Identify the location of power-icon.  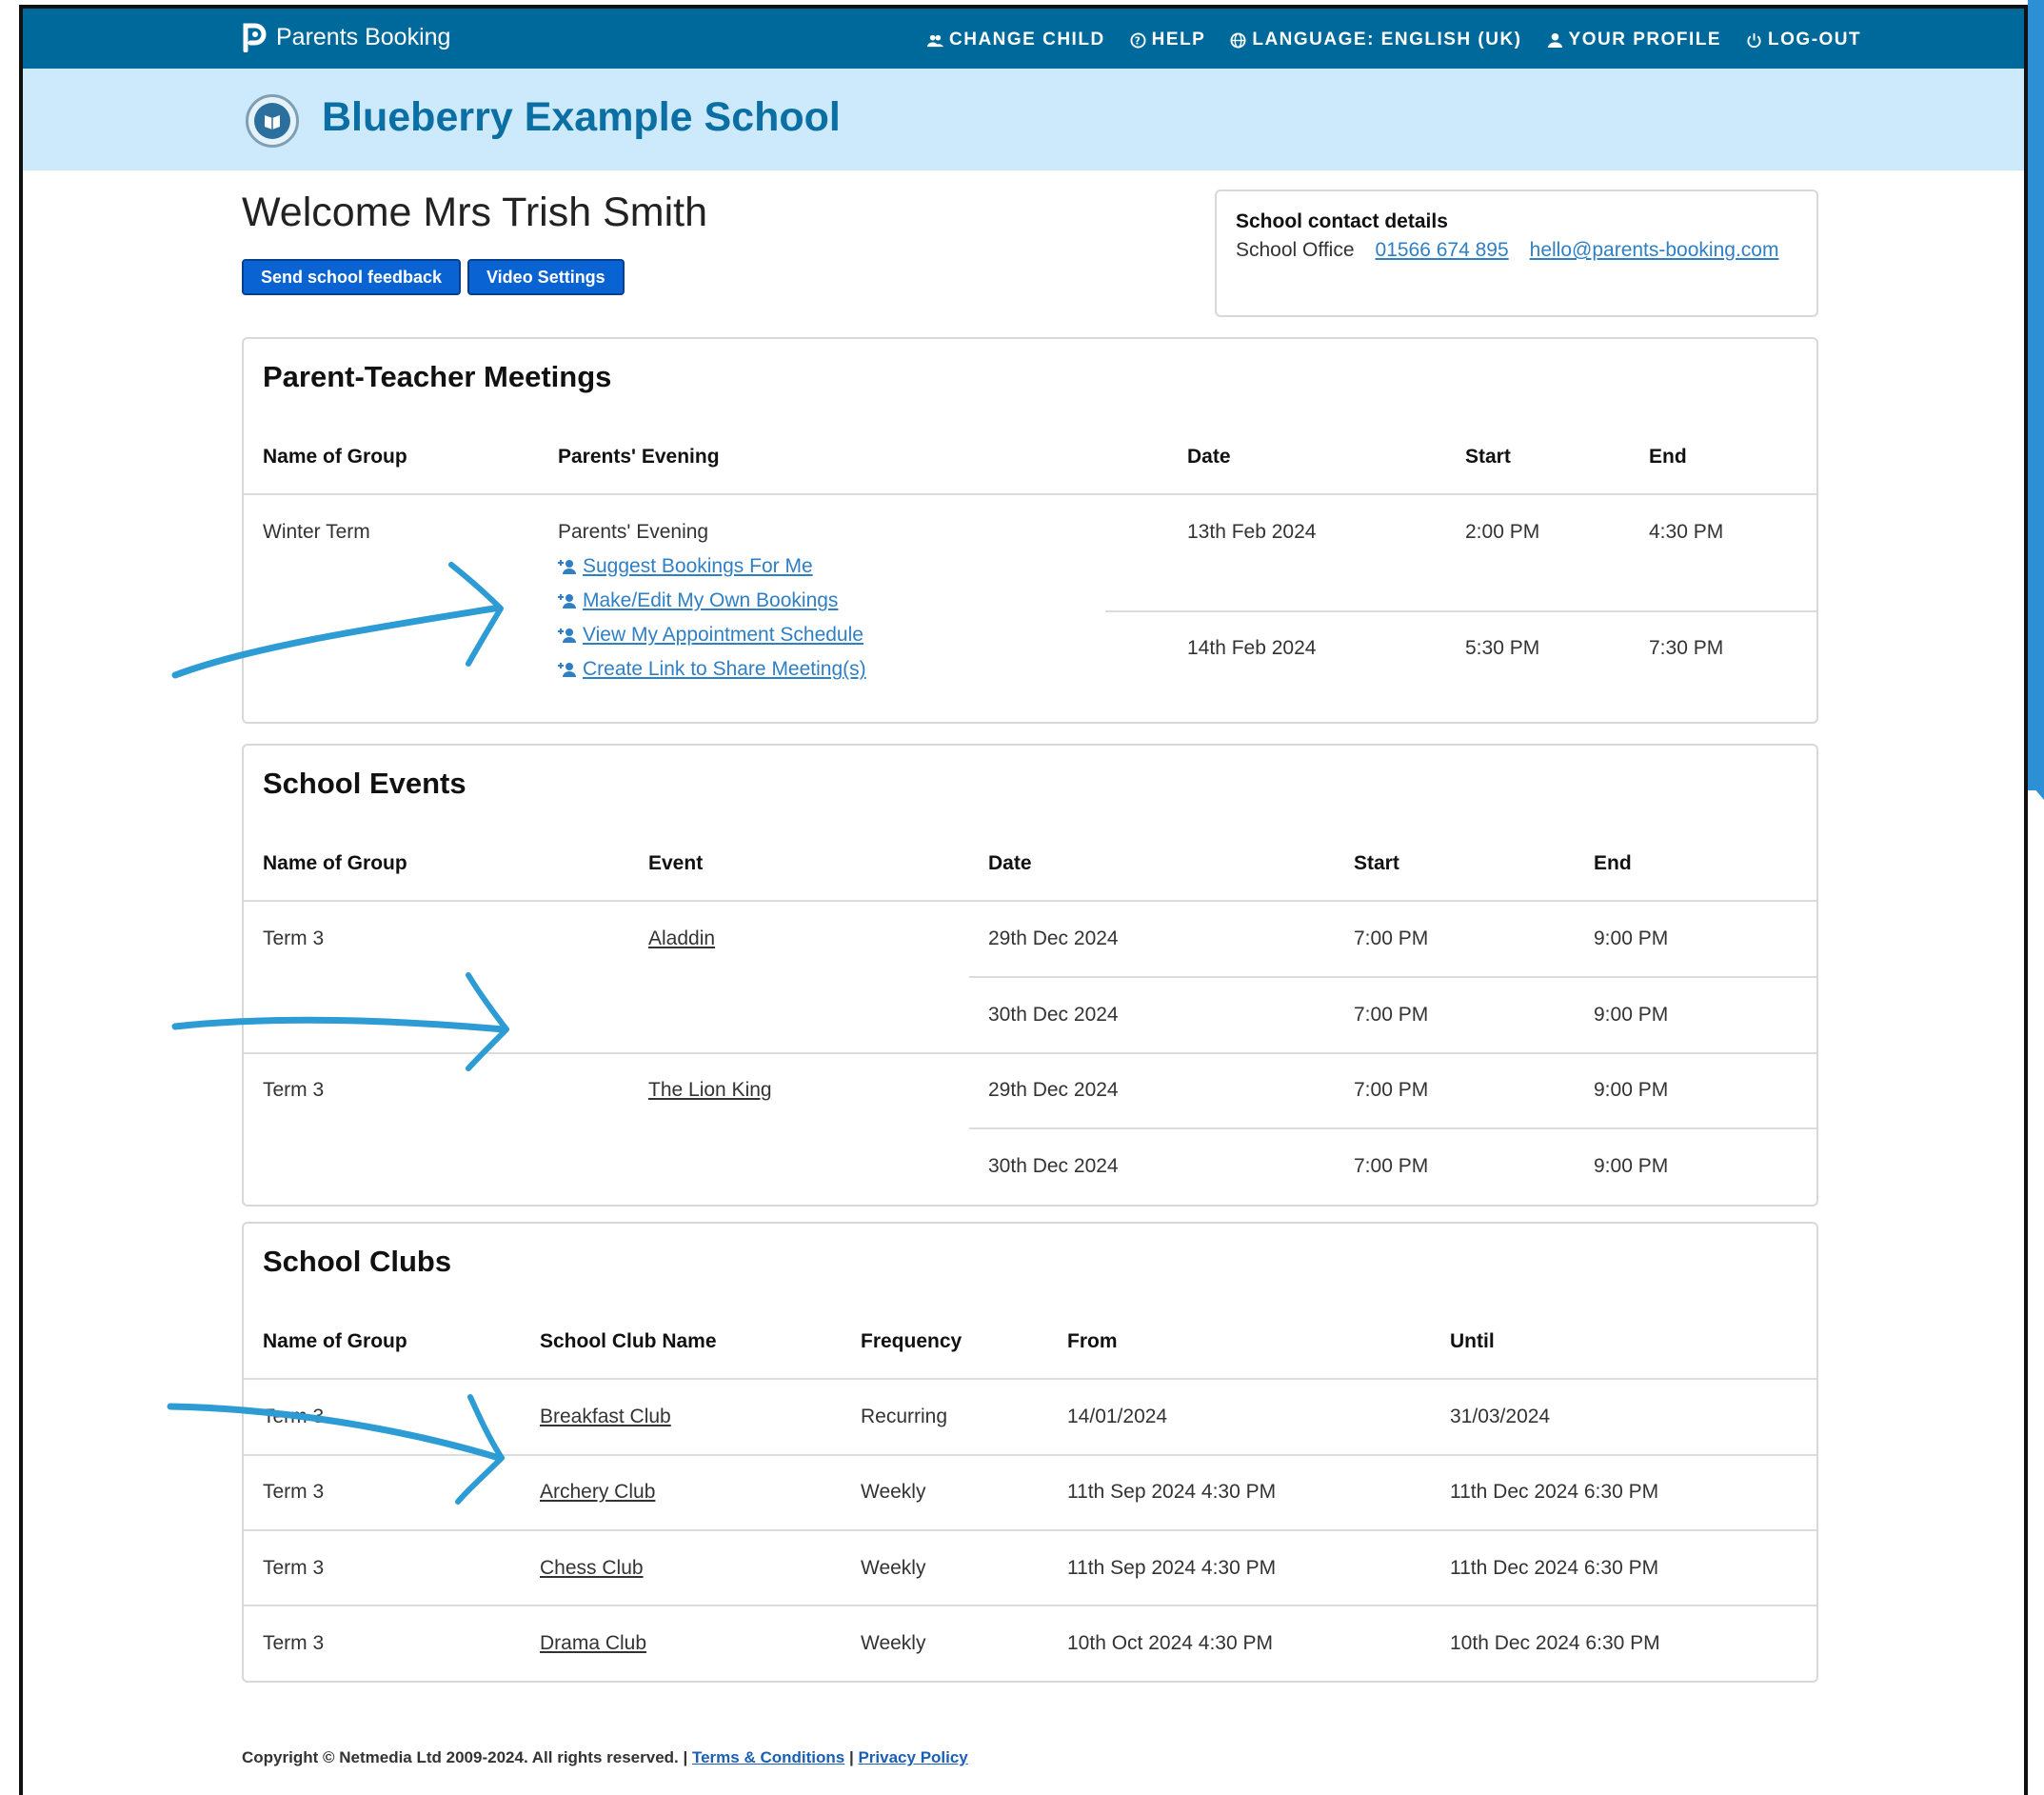
(1754, 40).